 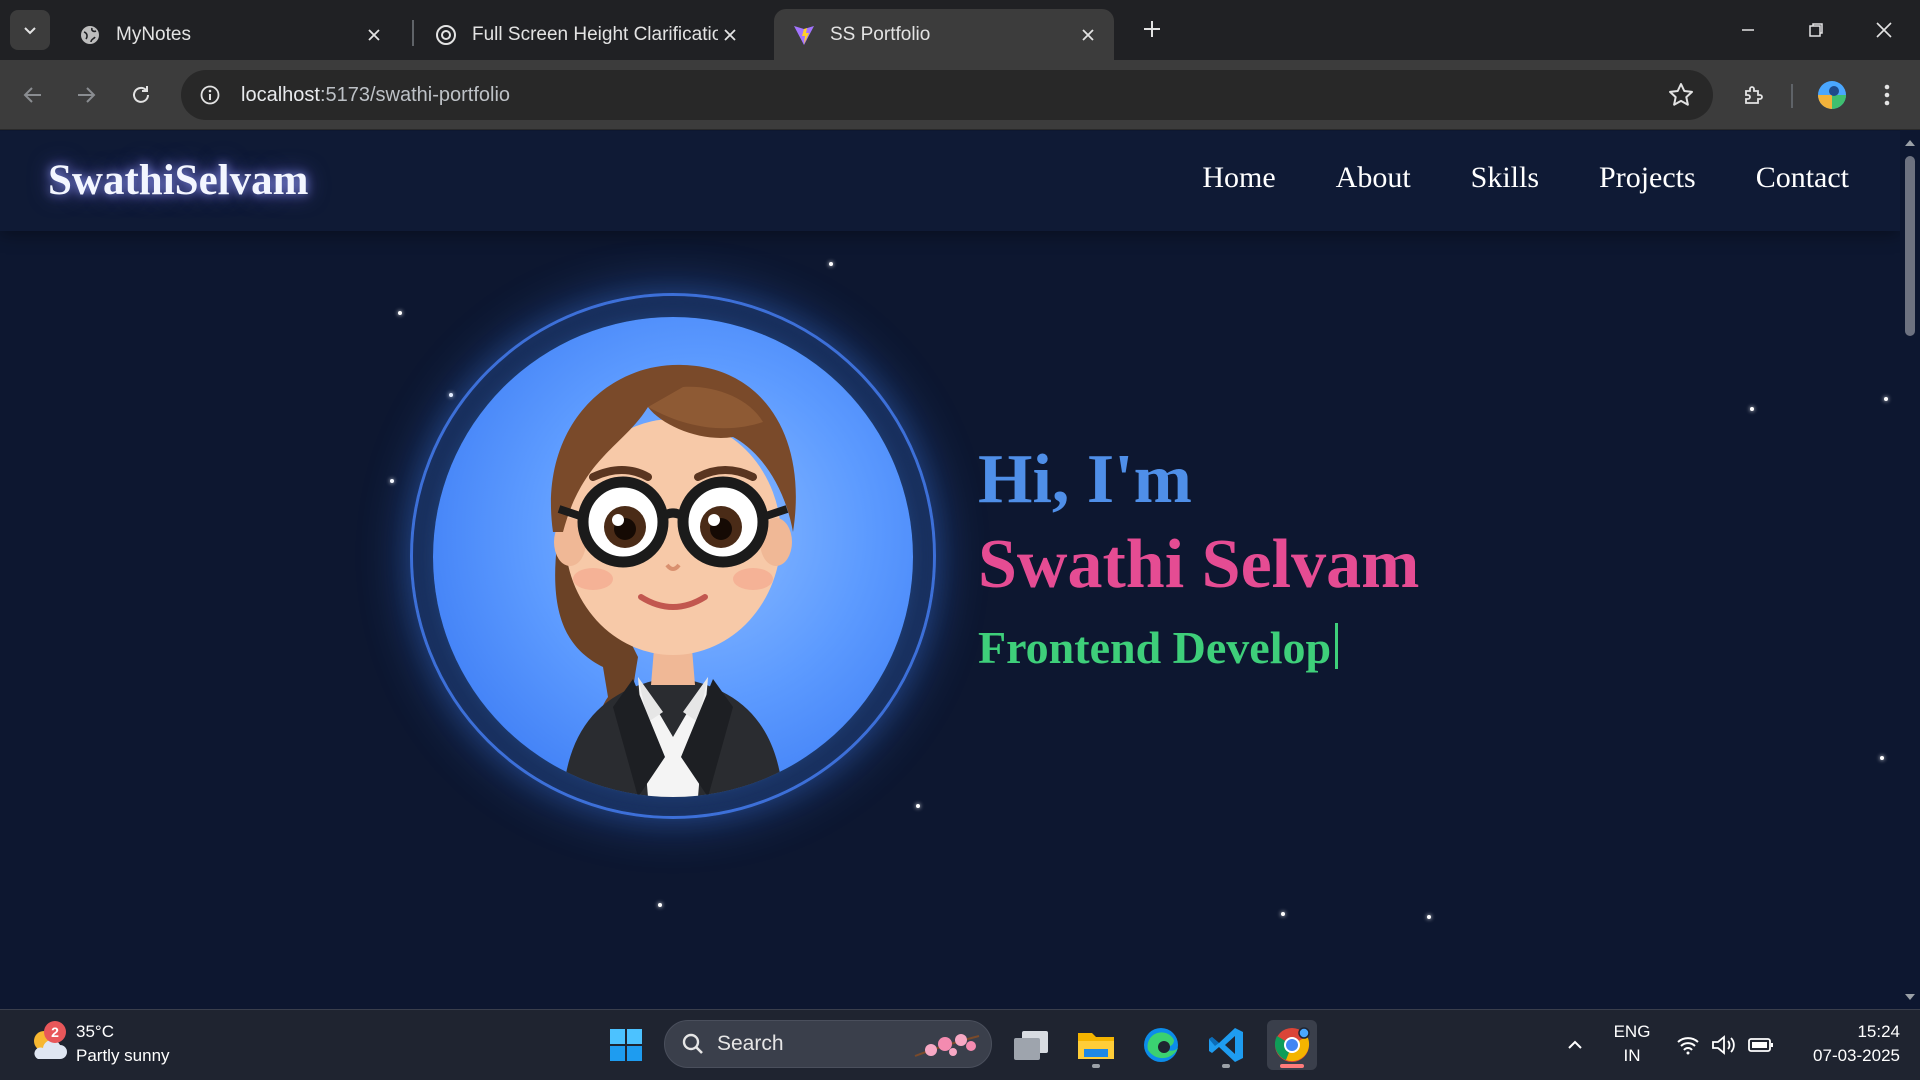 I want to click on nav-link-home: Home, so click(x=1238, y=178).